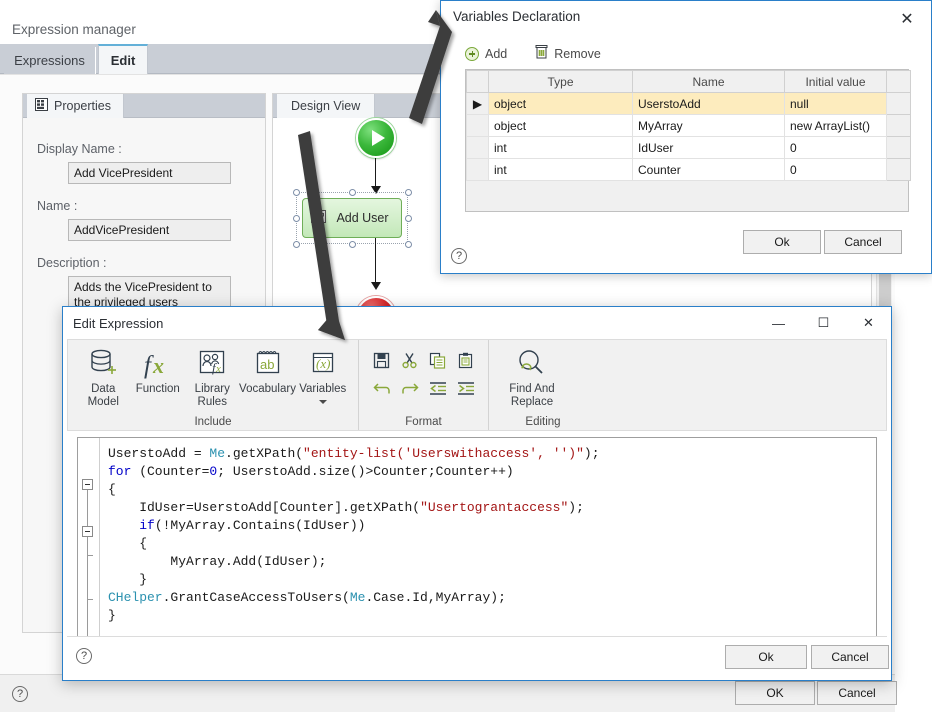  Describe the element at coordinates (50, 60) in the screenshot. I see `tab-expressions: Expressions` at that location.